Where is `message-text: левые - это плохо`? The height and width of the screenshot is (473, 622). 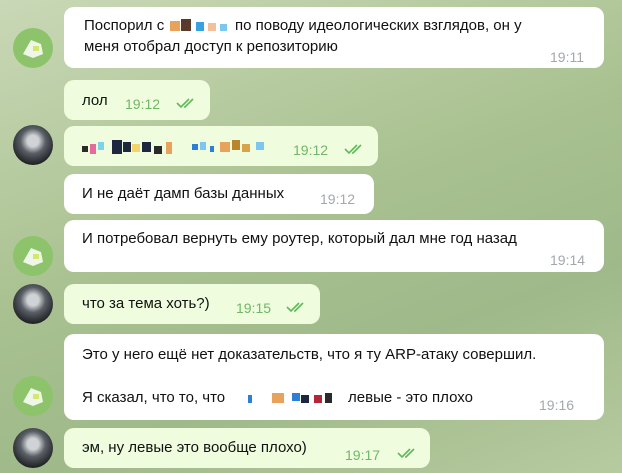 message-text: левые - это плохо is located at coordinates (410, 397).